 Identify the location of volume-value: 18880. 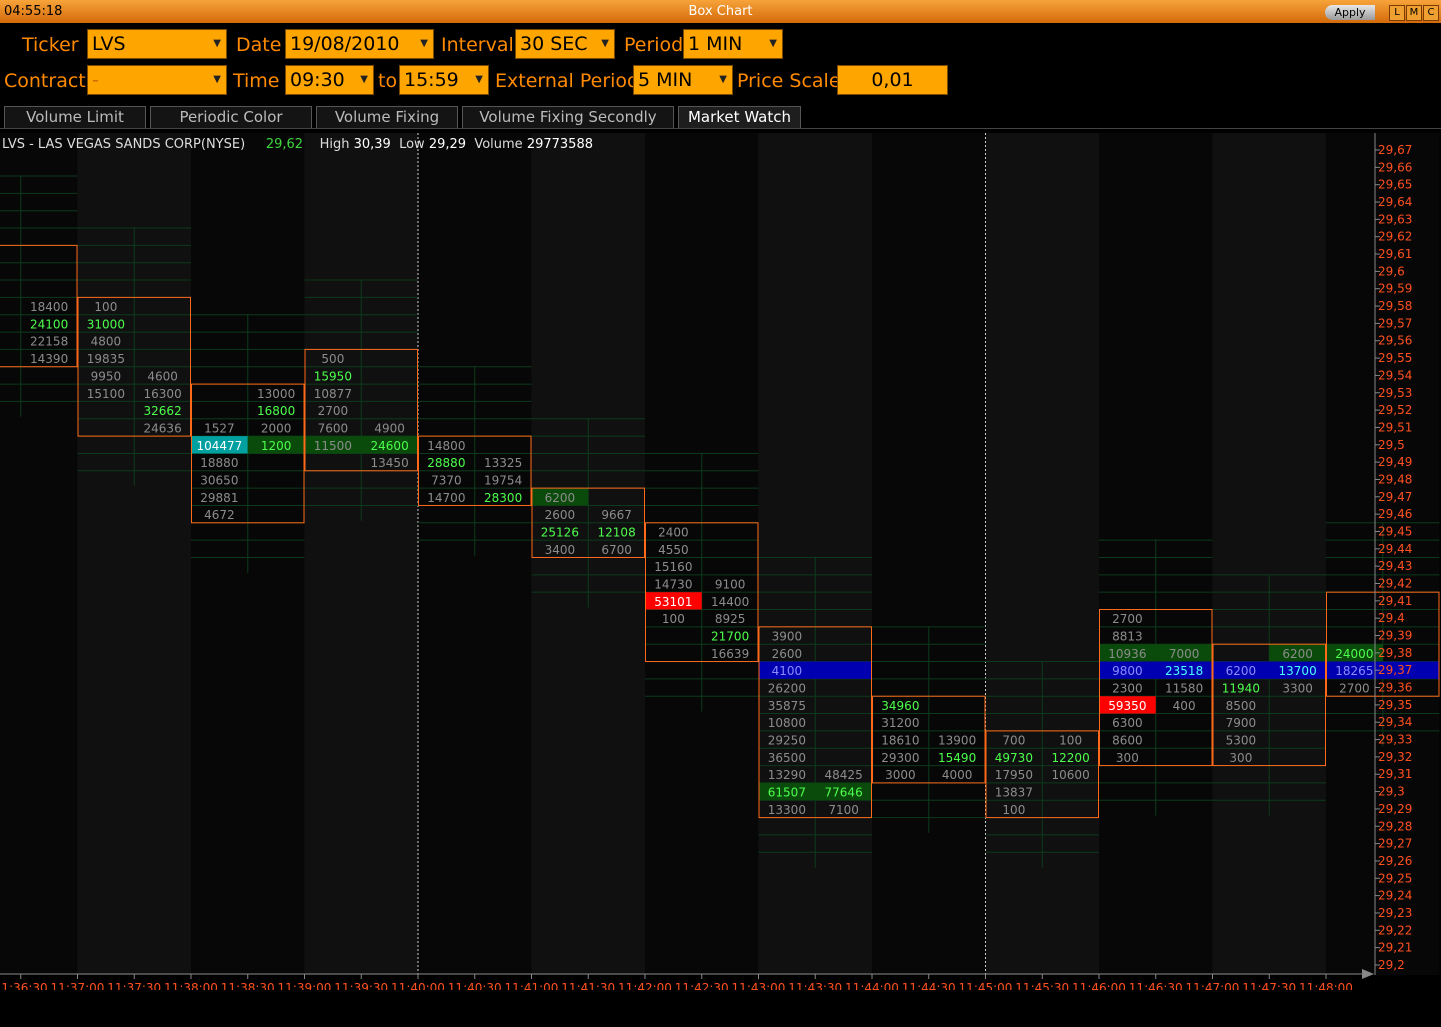
(219, 463).